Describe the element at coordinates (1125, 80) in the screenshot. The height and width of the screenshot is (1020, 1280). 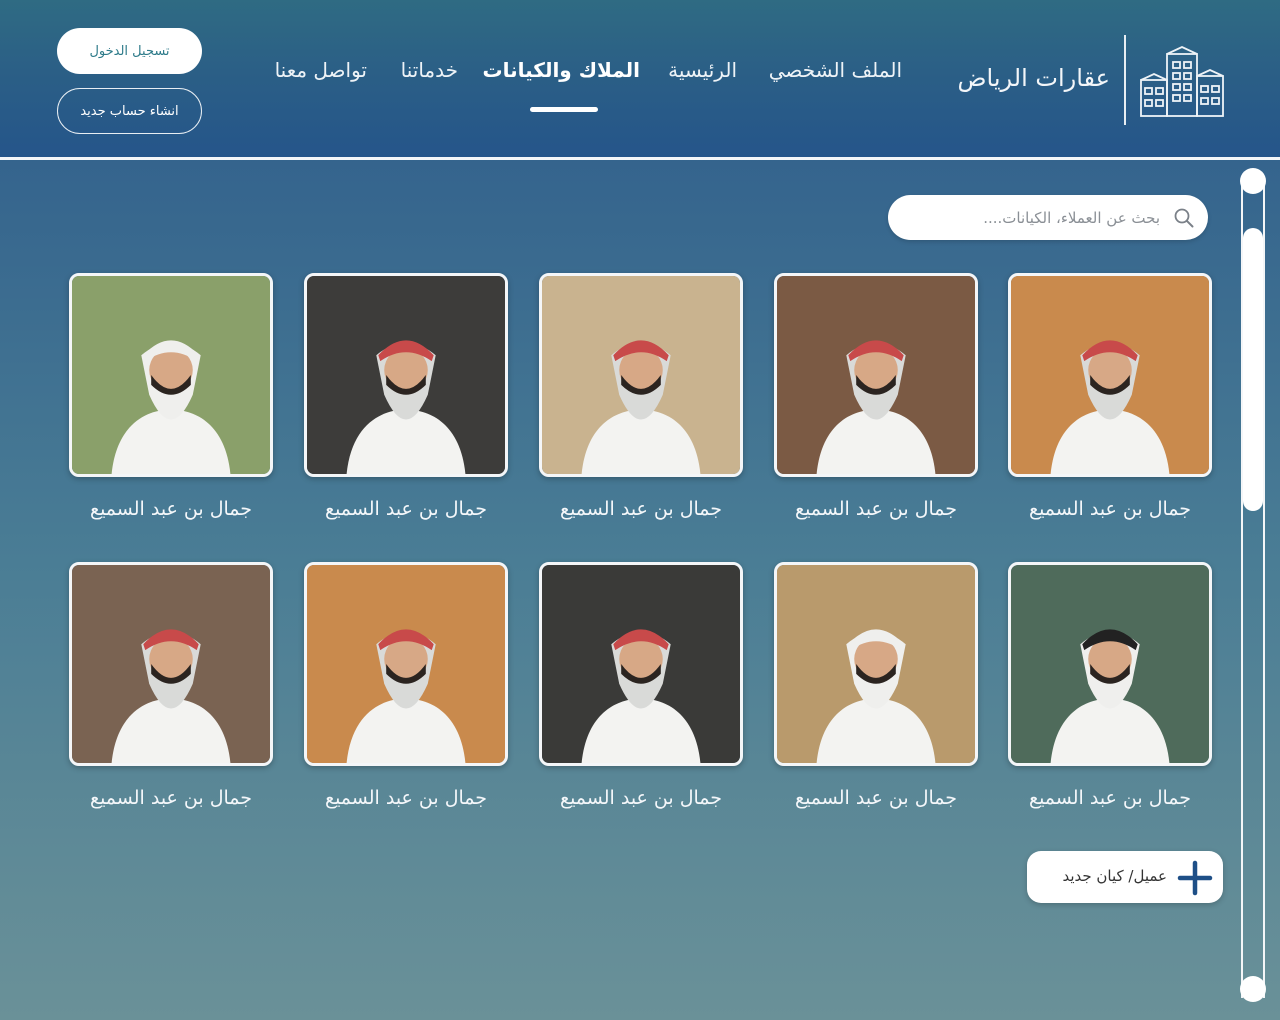
I see `logo-divider` at that location.